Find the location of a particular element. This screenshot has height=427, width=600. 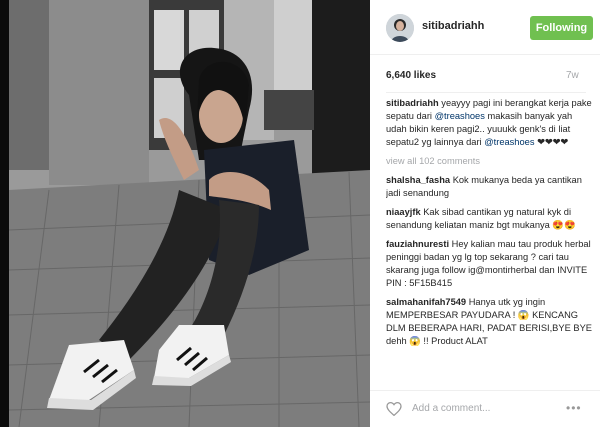

comment-username: salmahanifah7549 is located at coordinates (426, 302).